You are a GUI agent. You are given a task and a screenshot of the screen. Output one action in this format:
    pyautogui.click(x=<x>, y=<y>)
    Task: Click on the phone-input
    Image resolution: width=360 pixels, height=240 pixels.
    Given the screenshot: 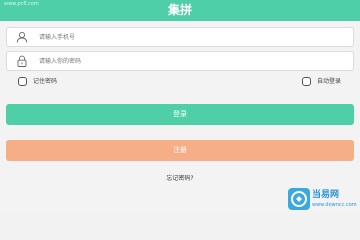 What is the action you would take?
    pyautogui.click(x=189, y=37)
    